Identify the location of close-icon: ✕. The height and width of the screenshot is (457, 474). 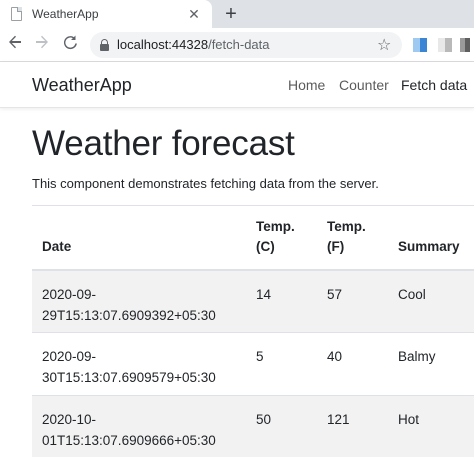
(194, 14).